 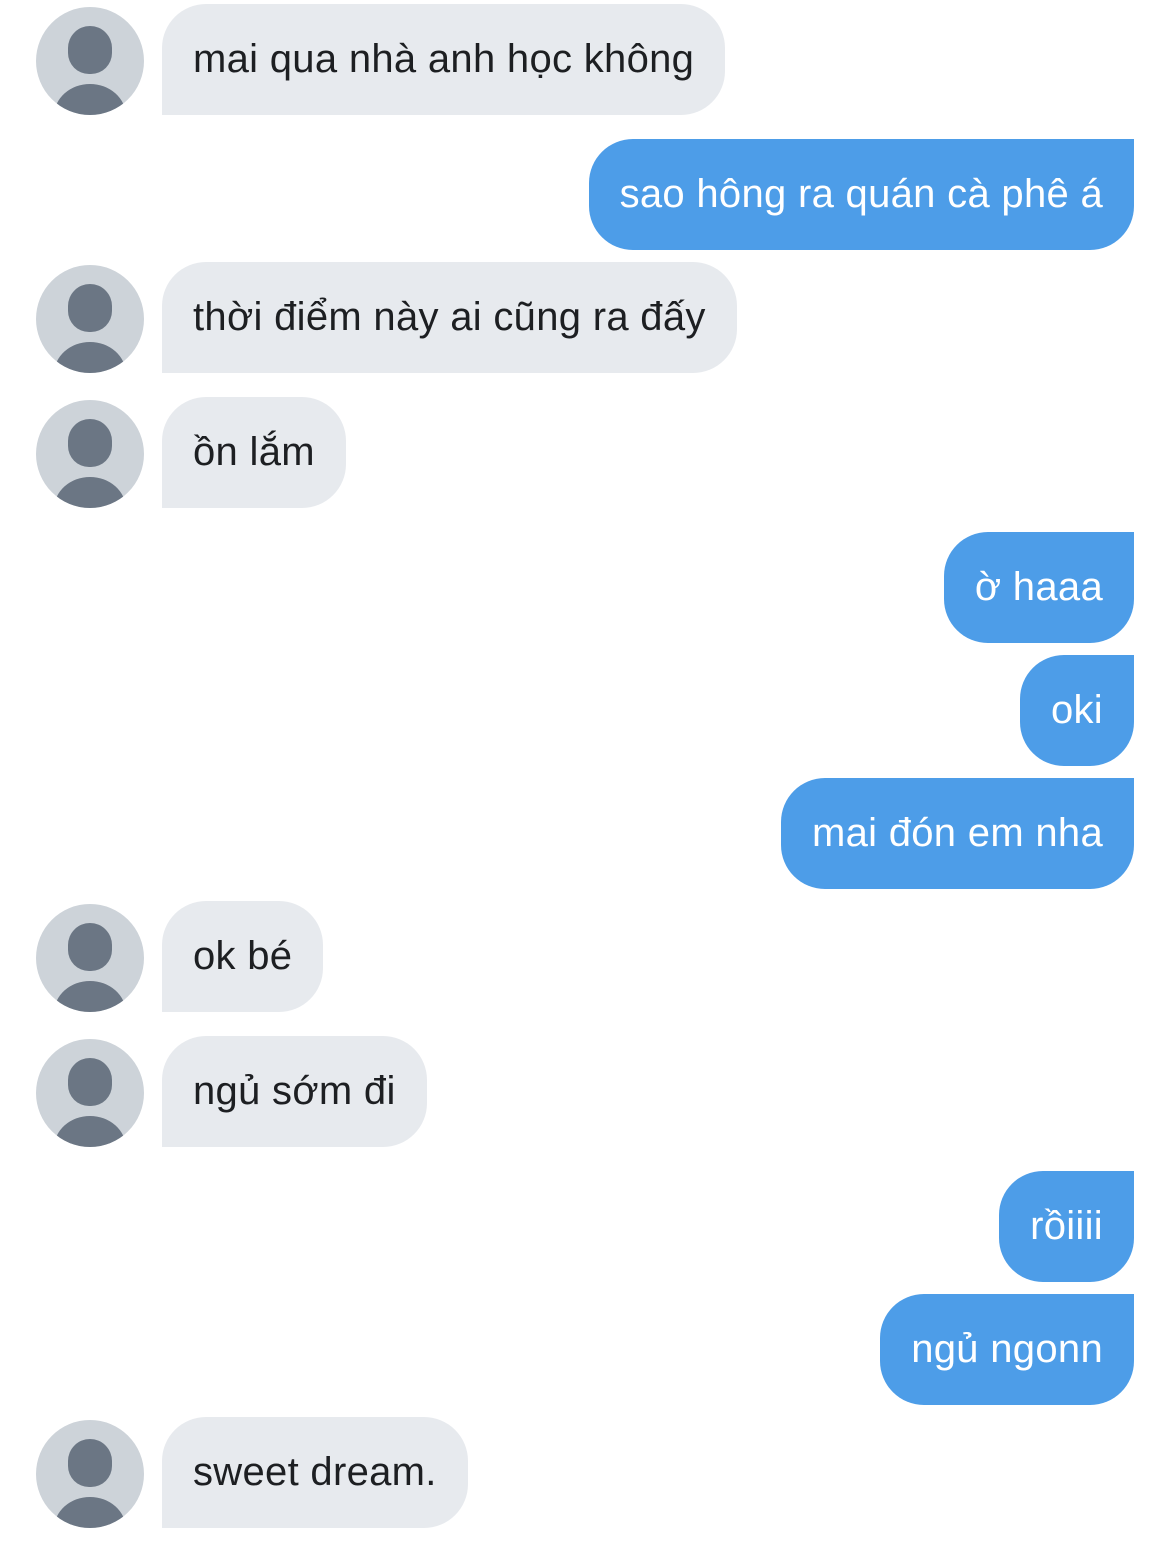 What do you see at coordinates (585, 1092) in the screenshot?
I see `message-row: ngủ sớm đi` at bounding box center [585, 1092].